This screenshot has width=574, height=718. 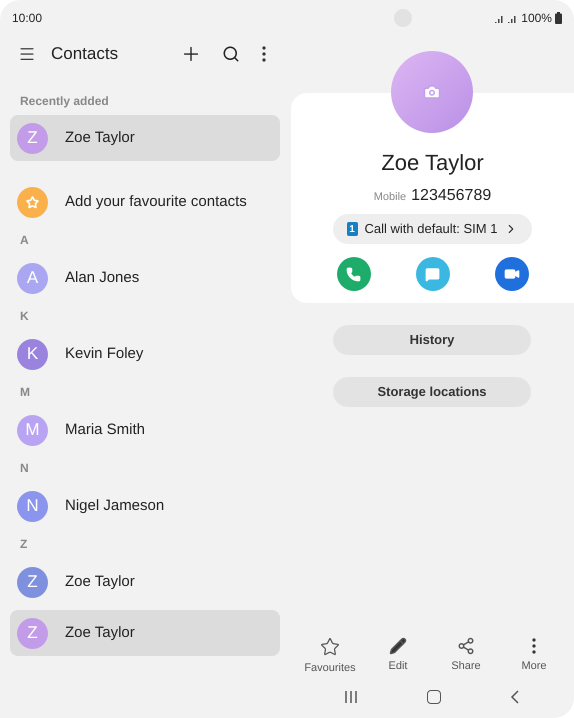 I want to click on number-label: Mobile, so click(x=390, y=197).